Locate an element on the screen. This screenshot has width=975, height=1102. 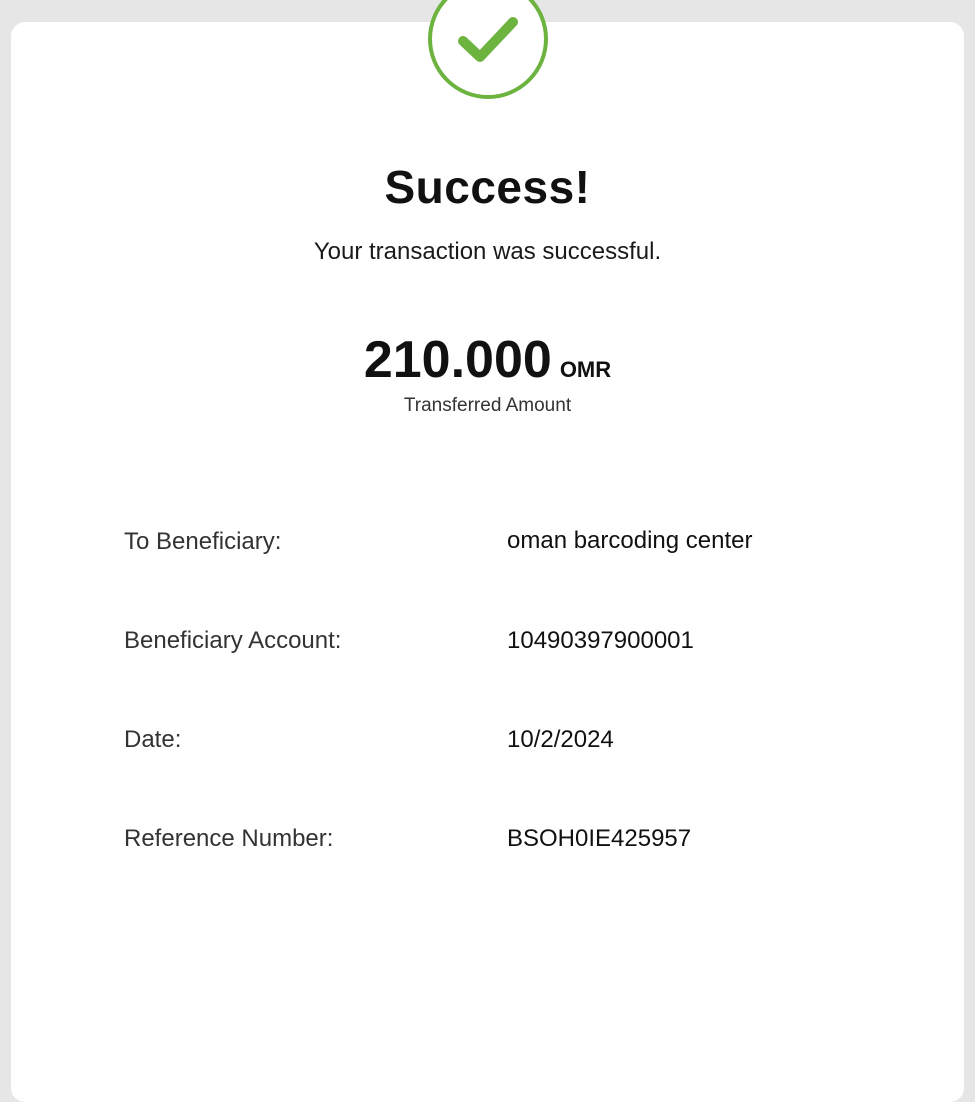
beneficiary-account-value: 10490397900001 is located at coordinates (600, 640).